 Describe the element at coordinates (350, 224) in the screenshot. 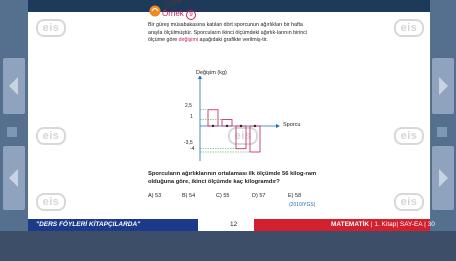

I see `footer-subject: MATEMATİK` at that location.